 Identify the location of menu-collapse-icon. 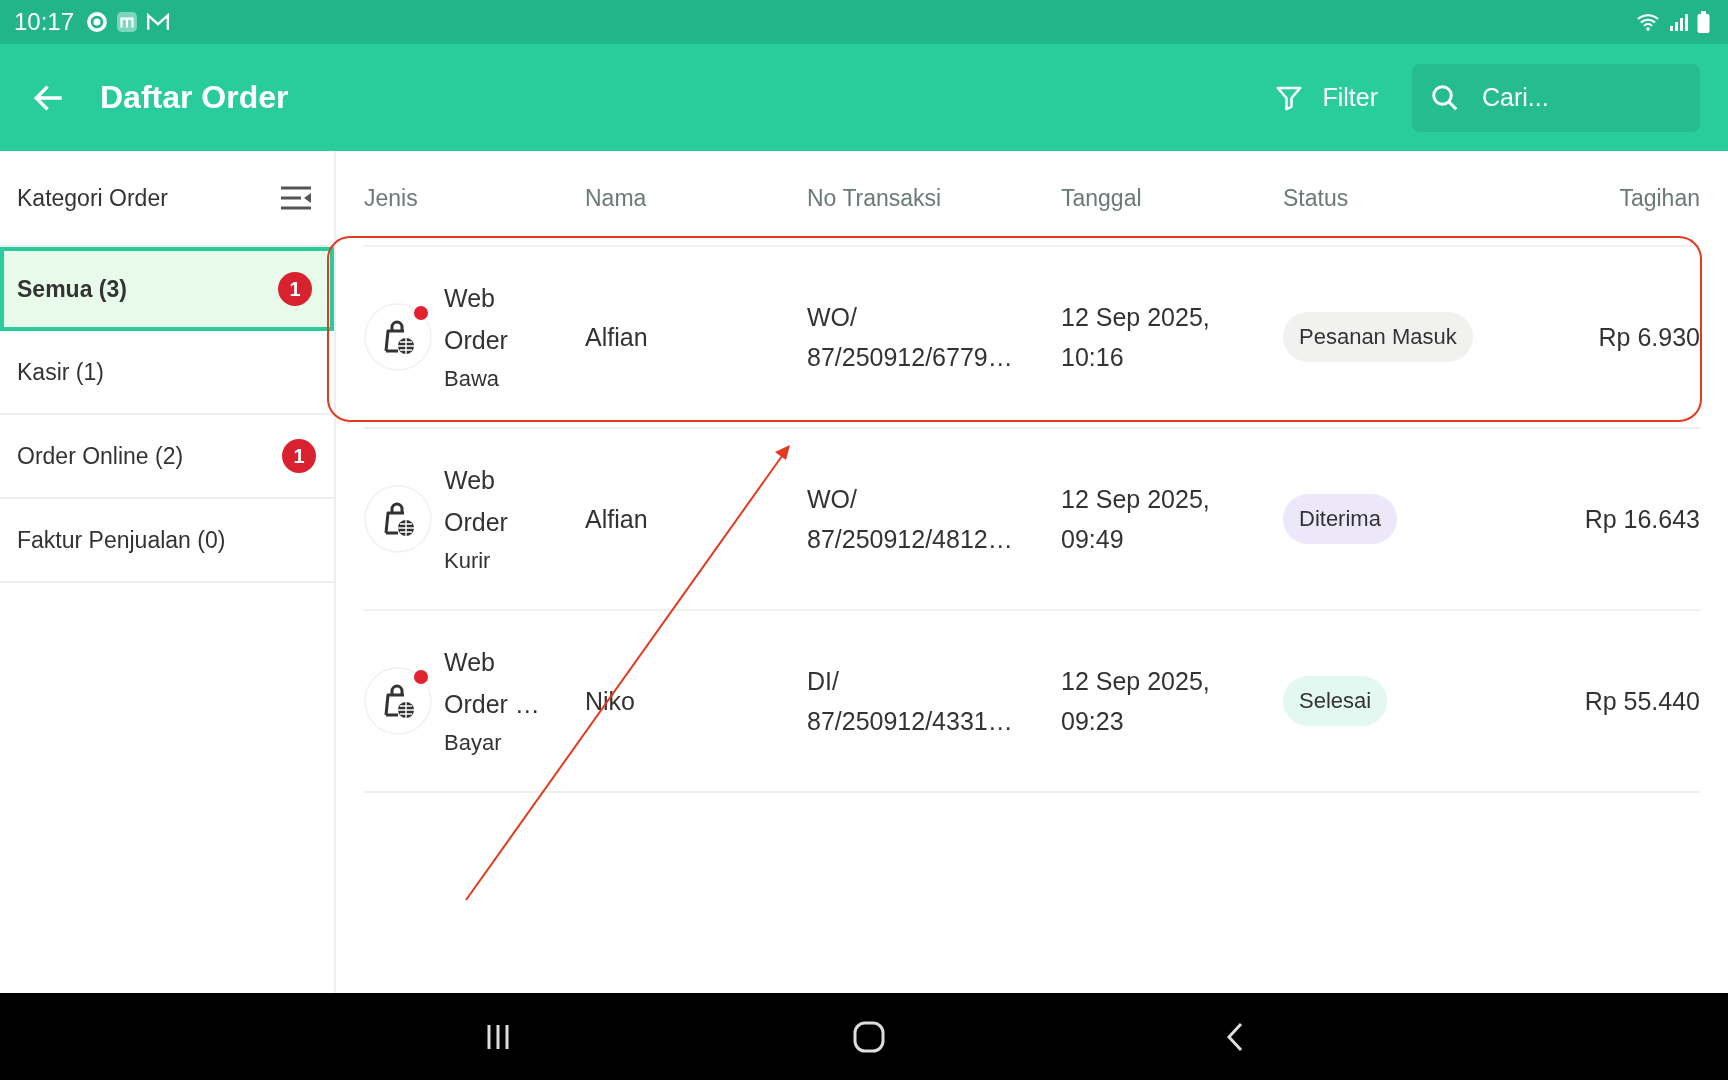
(296, 198).